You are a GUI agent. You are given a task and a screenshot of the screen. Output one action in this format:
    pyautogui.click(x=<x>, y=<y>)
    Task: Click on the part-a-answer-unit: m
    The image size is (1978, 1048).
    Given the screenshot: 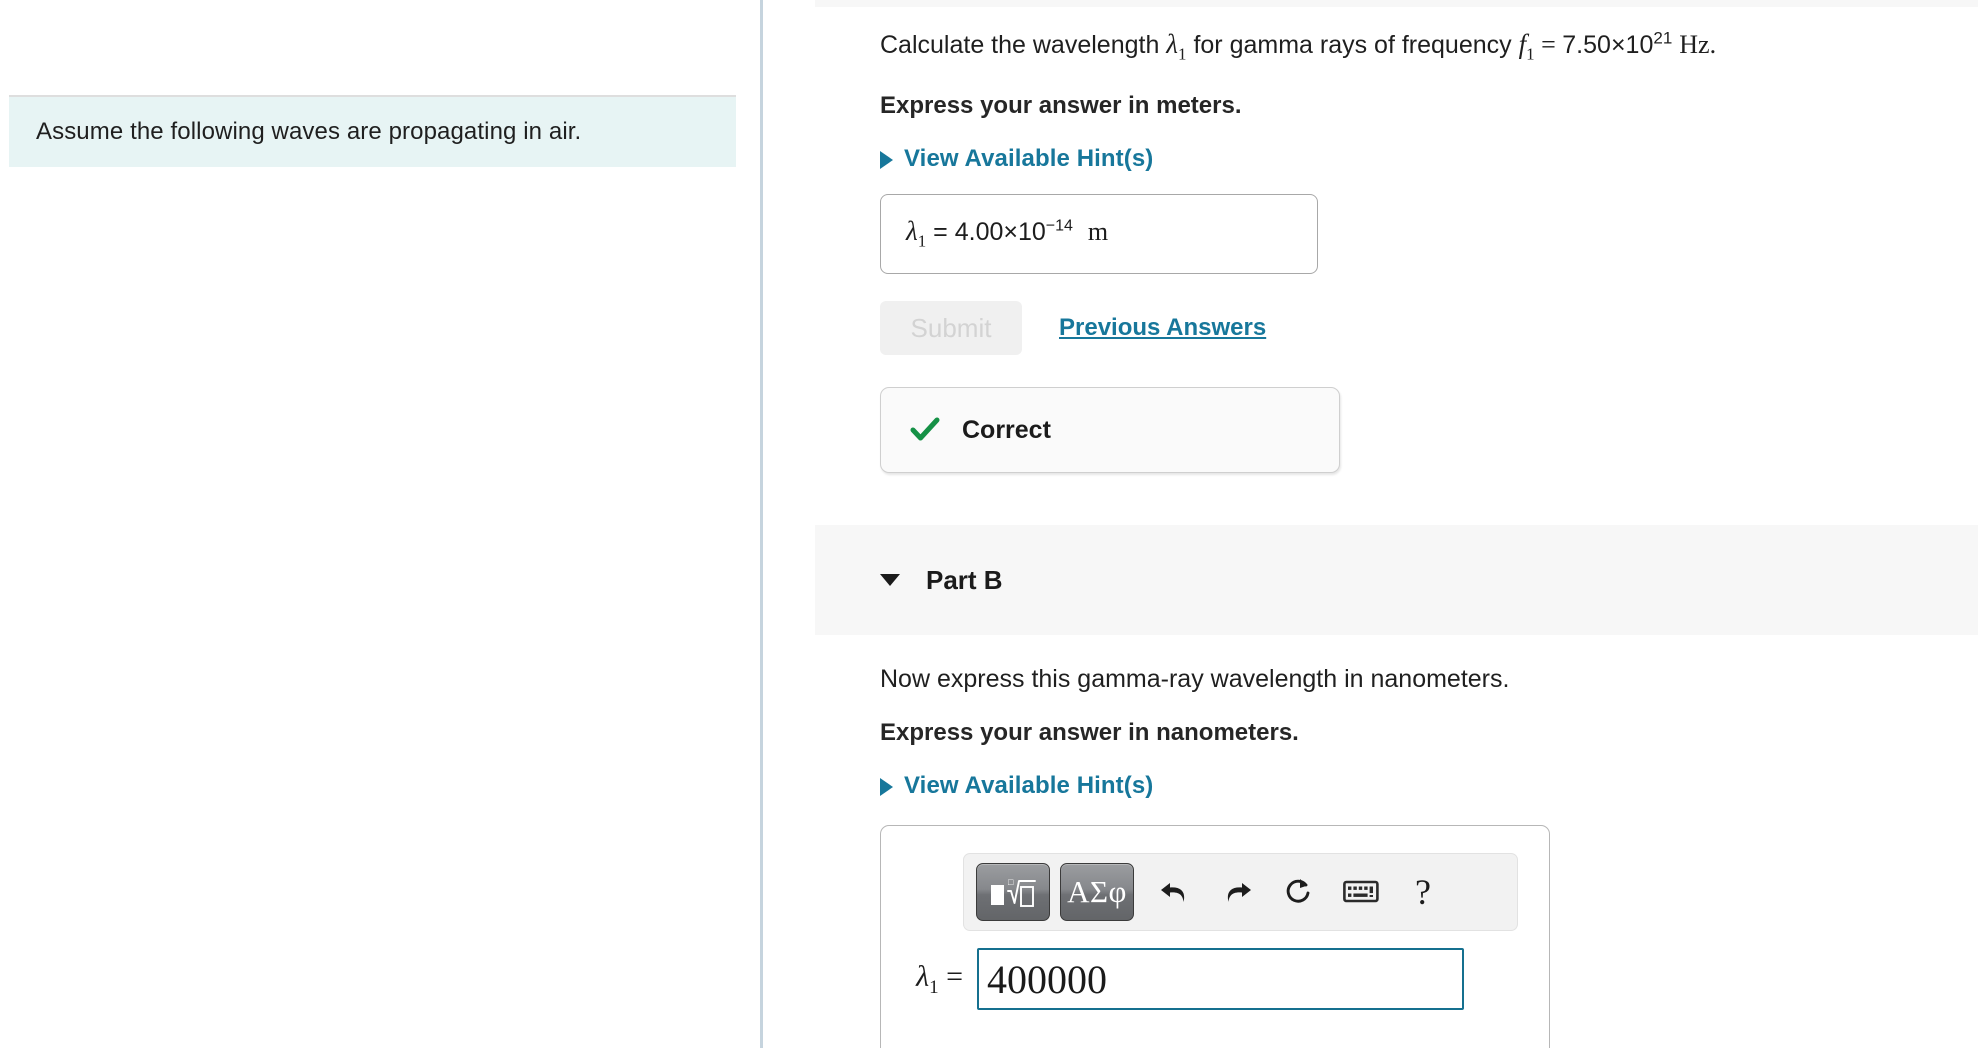 What is the action you would take?
    pyautogui.click(x=1098, y=232)
    